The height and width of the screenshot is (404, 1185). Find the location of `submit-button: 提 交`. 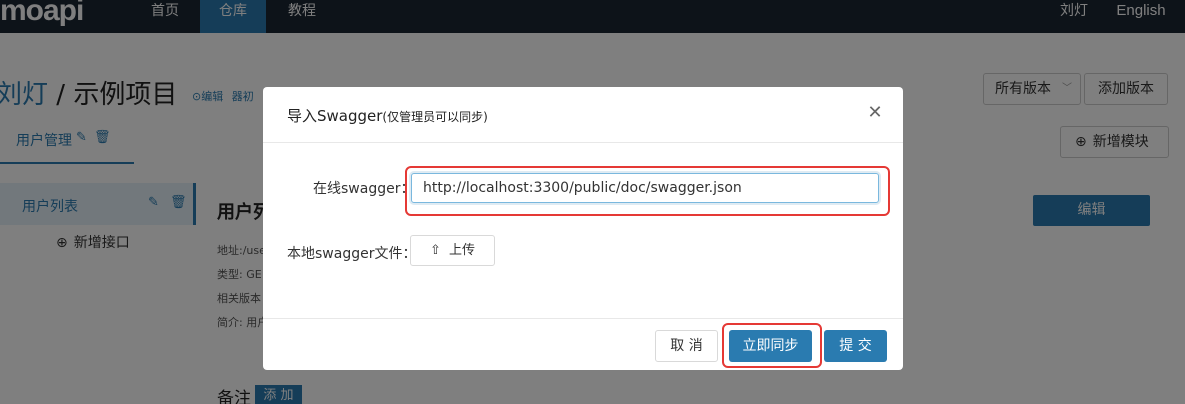

submit-button: 提 交 is located at coordinates (855, 346).